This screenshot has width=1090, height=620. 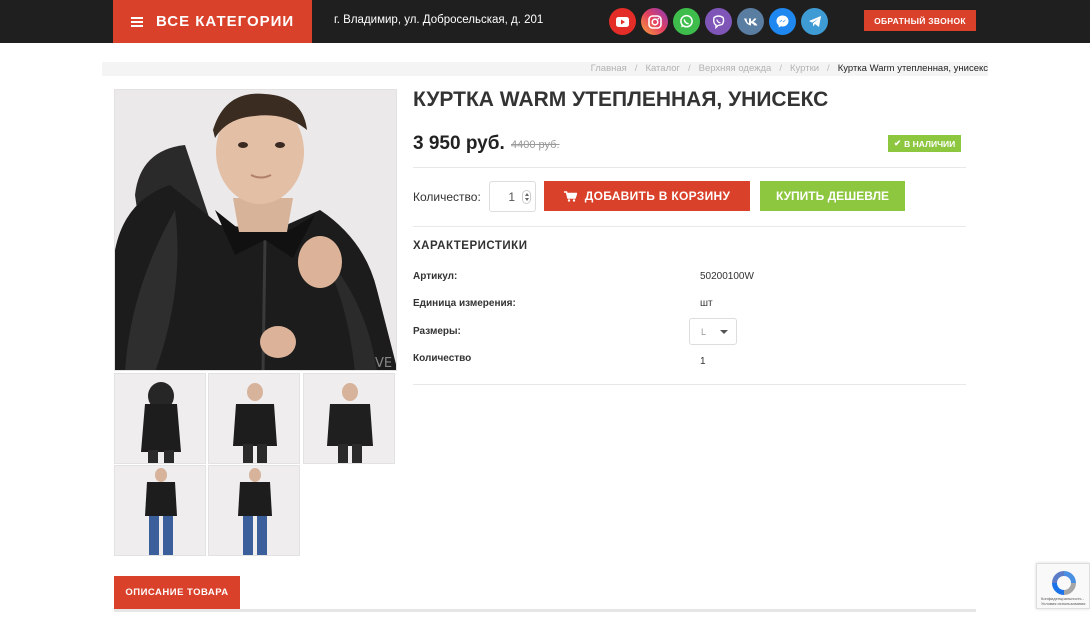 What do you see at coordinates (724, 332) in the screenshot?
I see `chevron-down-icon` at bounding box center [724, 332].